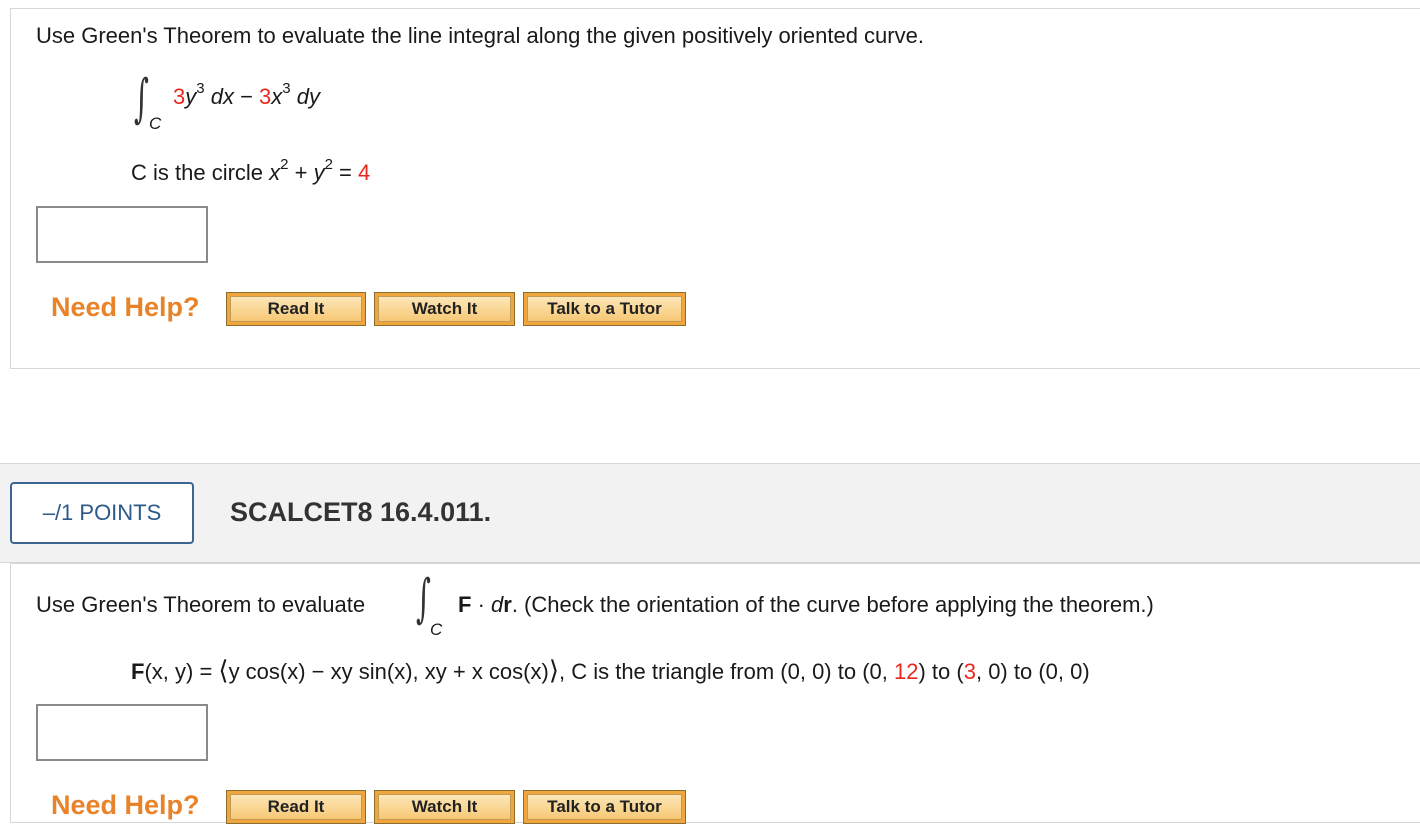 The image size is (1420, 824). I want to click on watch-it-label: Watch It, so click(444, 309).